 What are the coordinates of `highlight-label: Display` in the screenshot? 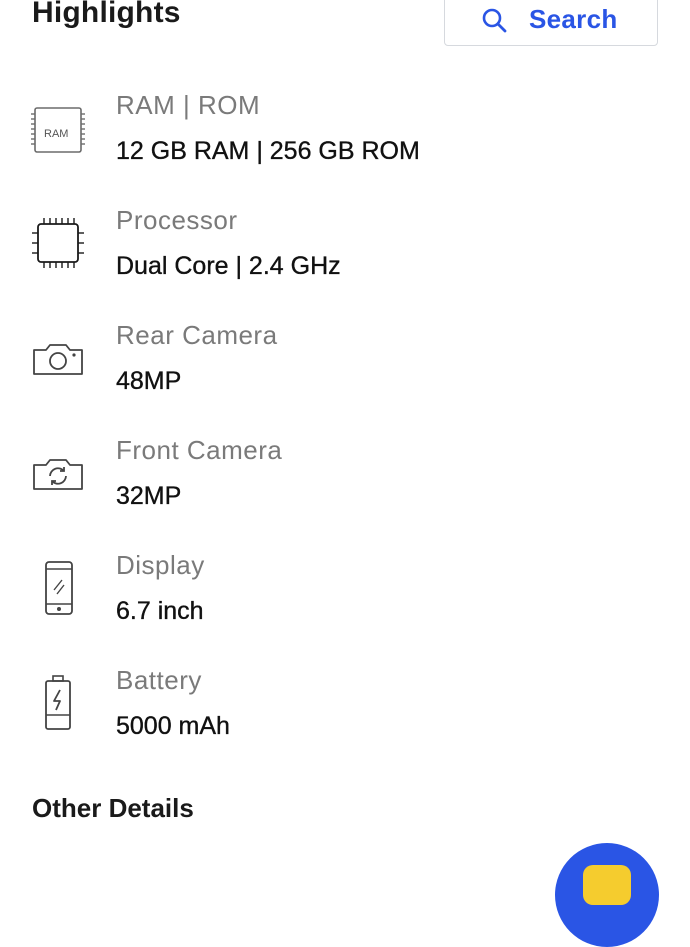 It's located at (160, 565).